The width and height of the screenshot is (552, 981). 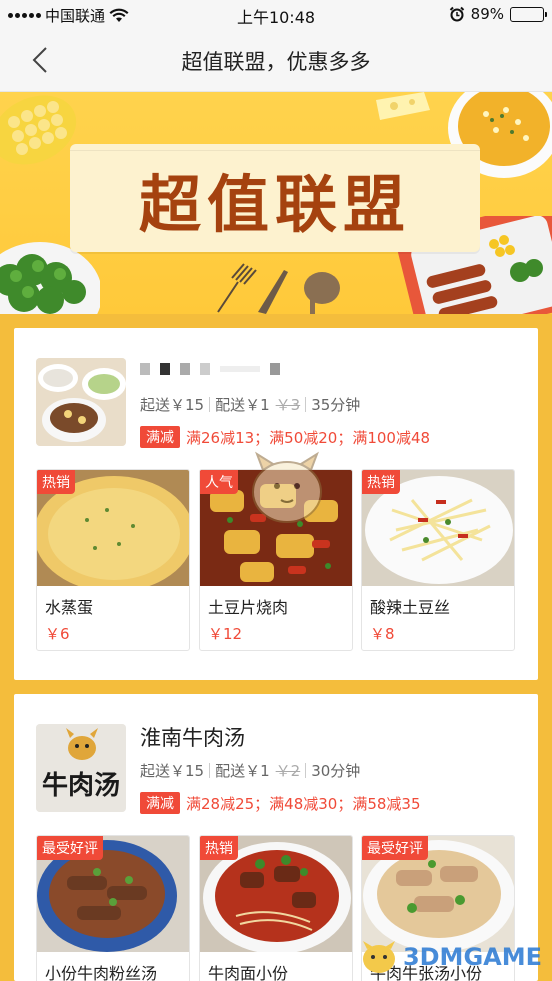 I want to click on status-right: 89%, so click(x=498, y=14).